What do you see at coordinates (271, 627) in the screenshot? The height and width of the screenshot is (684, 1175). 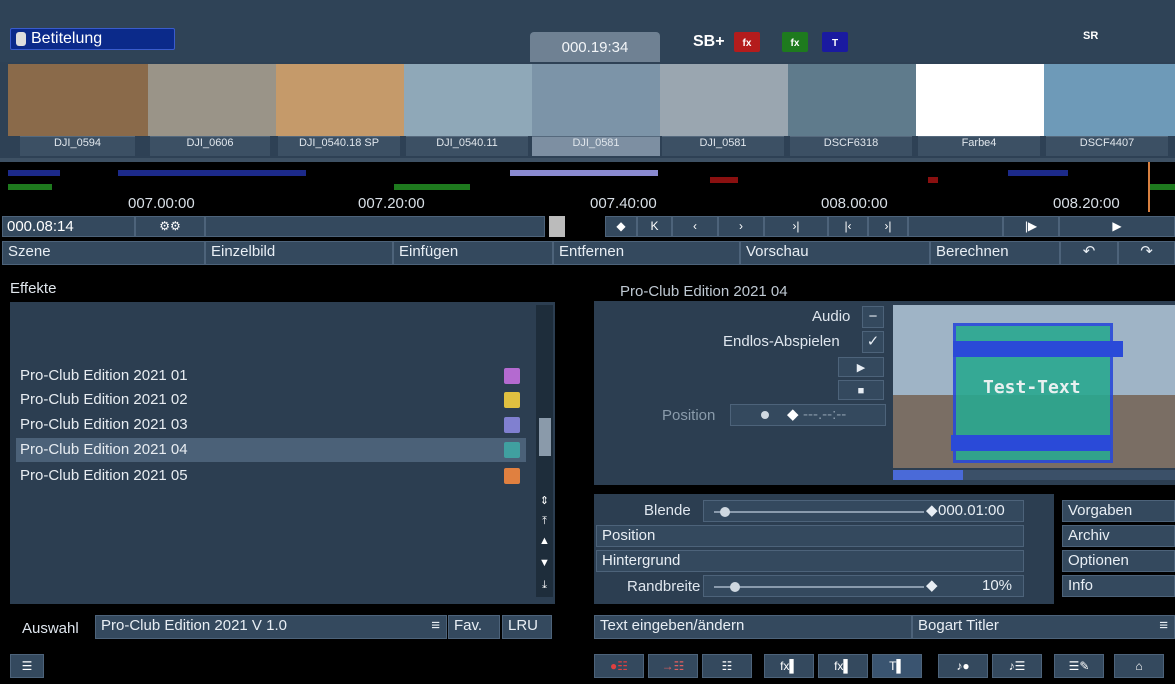 I see `auswahl-select: Pro-Club Edition 2021 V 1.0 ≡` at bounding box center [271, 627].